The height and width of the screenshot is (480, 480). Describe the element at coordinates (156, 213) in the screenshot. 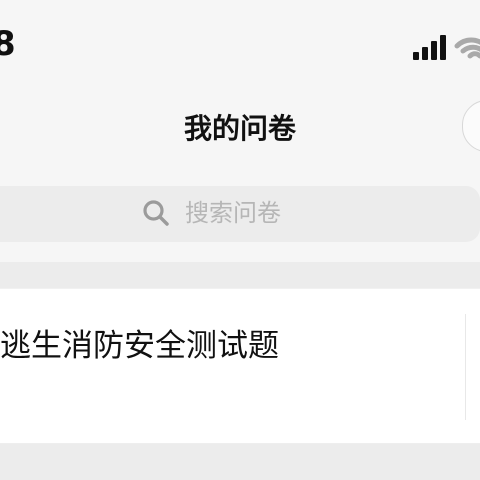

I see `search-icon` at that location.